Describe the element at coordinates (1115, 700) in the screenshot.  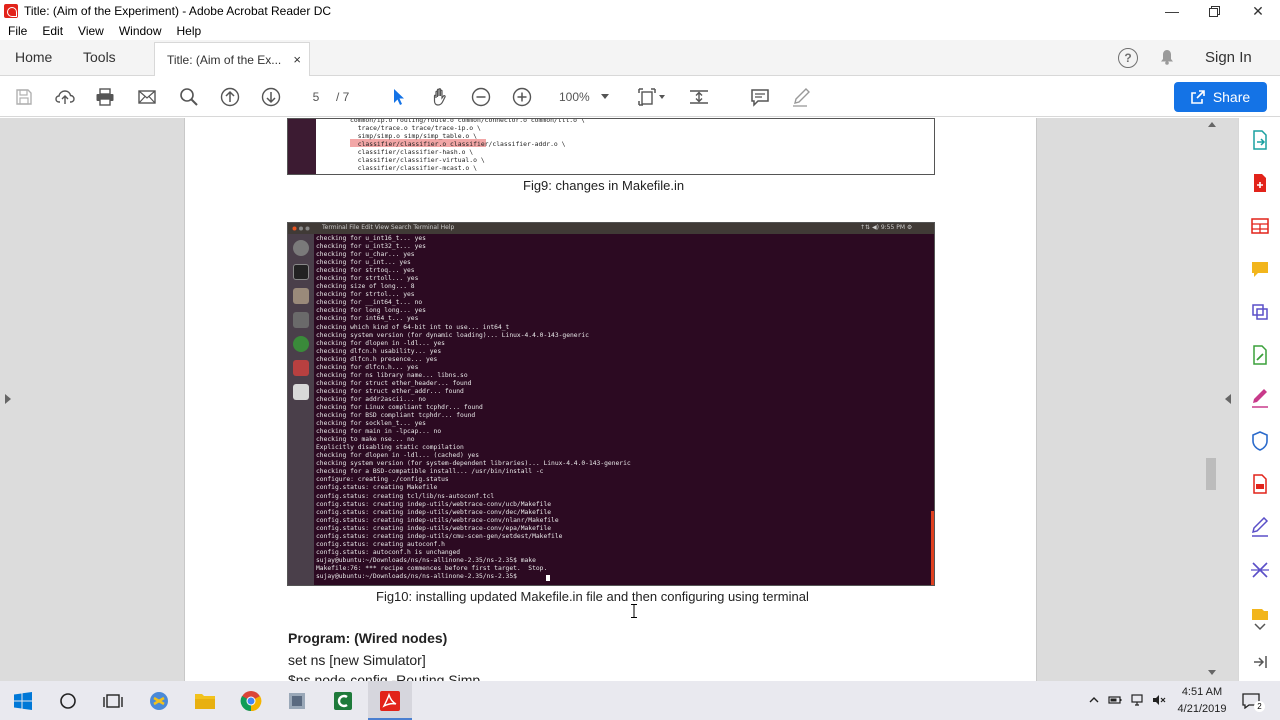
I see `battery-icon` at that location.